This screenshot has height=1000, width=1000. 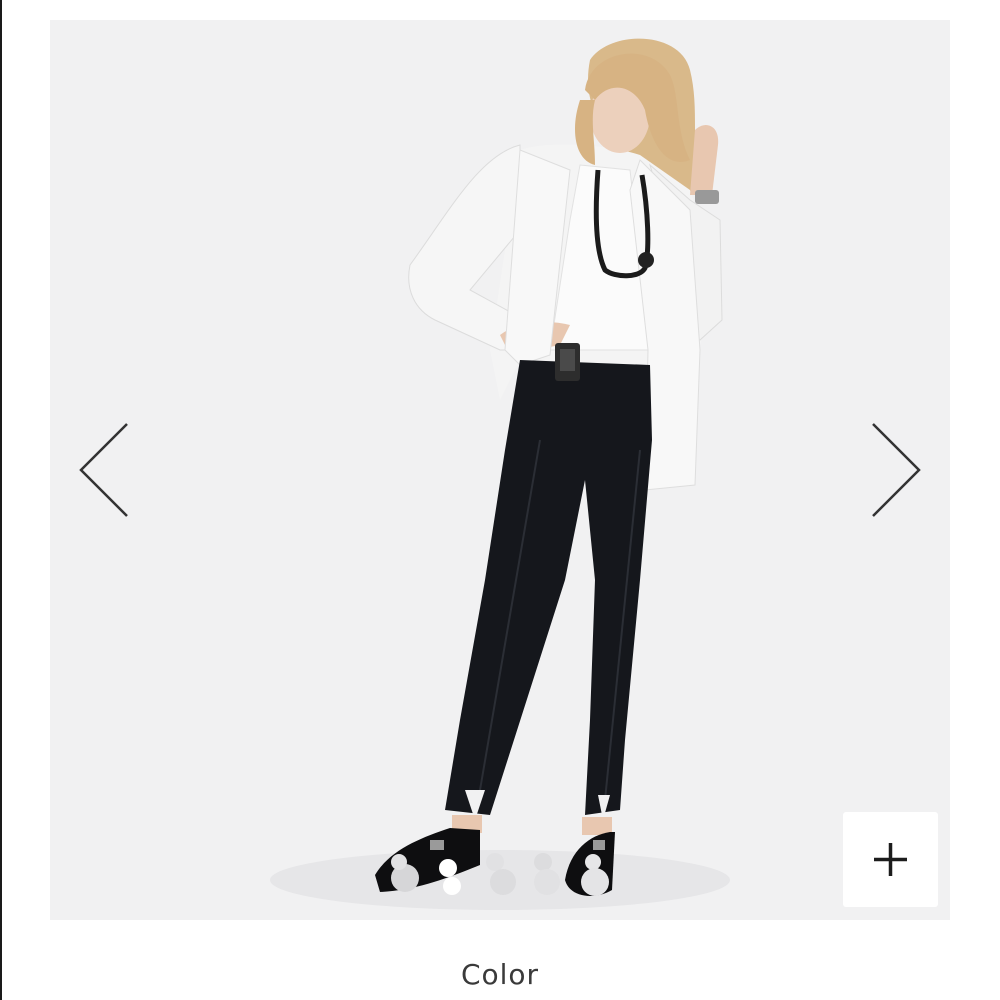 What do you see at coordinates (450, 877) in the screenshot?
I see `pagination-dot-active` at bounding box center [450, 877].